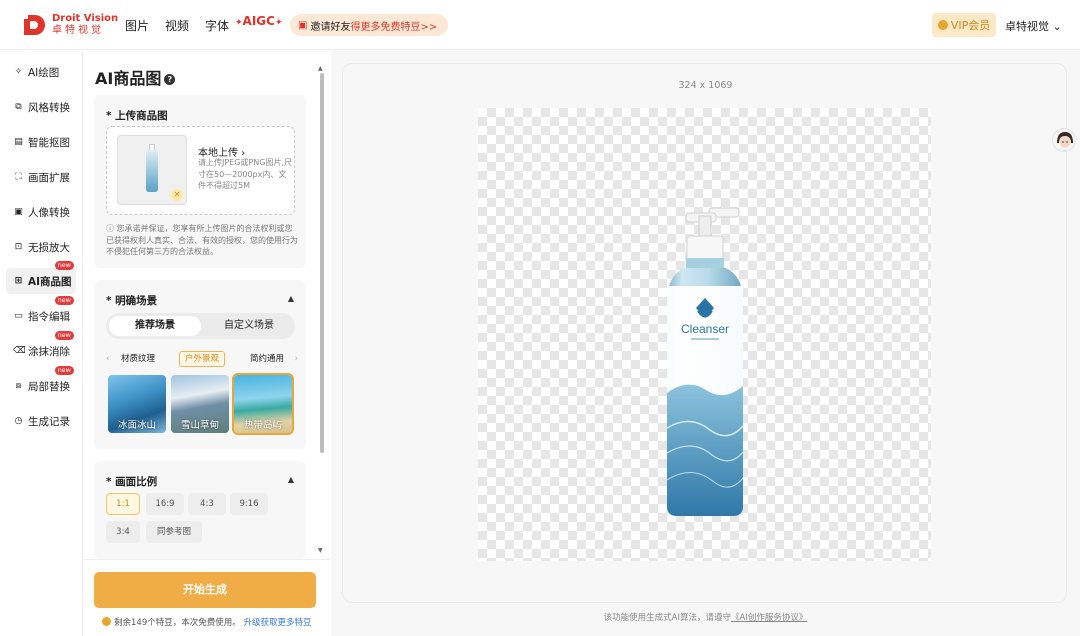  Describe the element at coordinates (49, 212) in the screenshot. I see `sidebar-item-label: 人像转换` at that location.